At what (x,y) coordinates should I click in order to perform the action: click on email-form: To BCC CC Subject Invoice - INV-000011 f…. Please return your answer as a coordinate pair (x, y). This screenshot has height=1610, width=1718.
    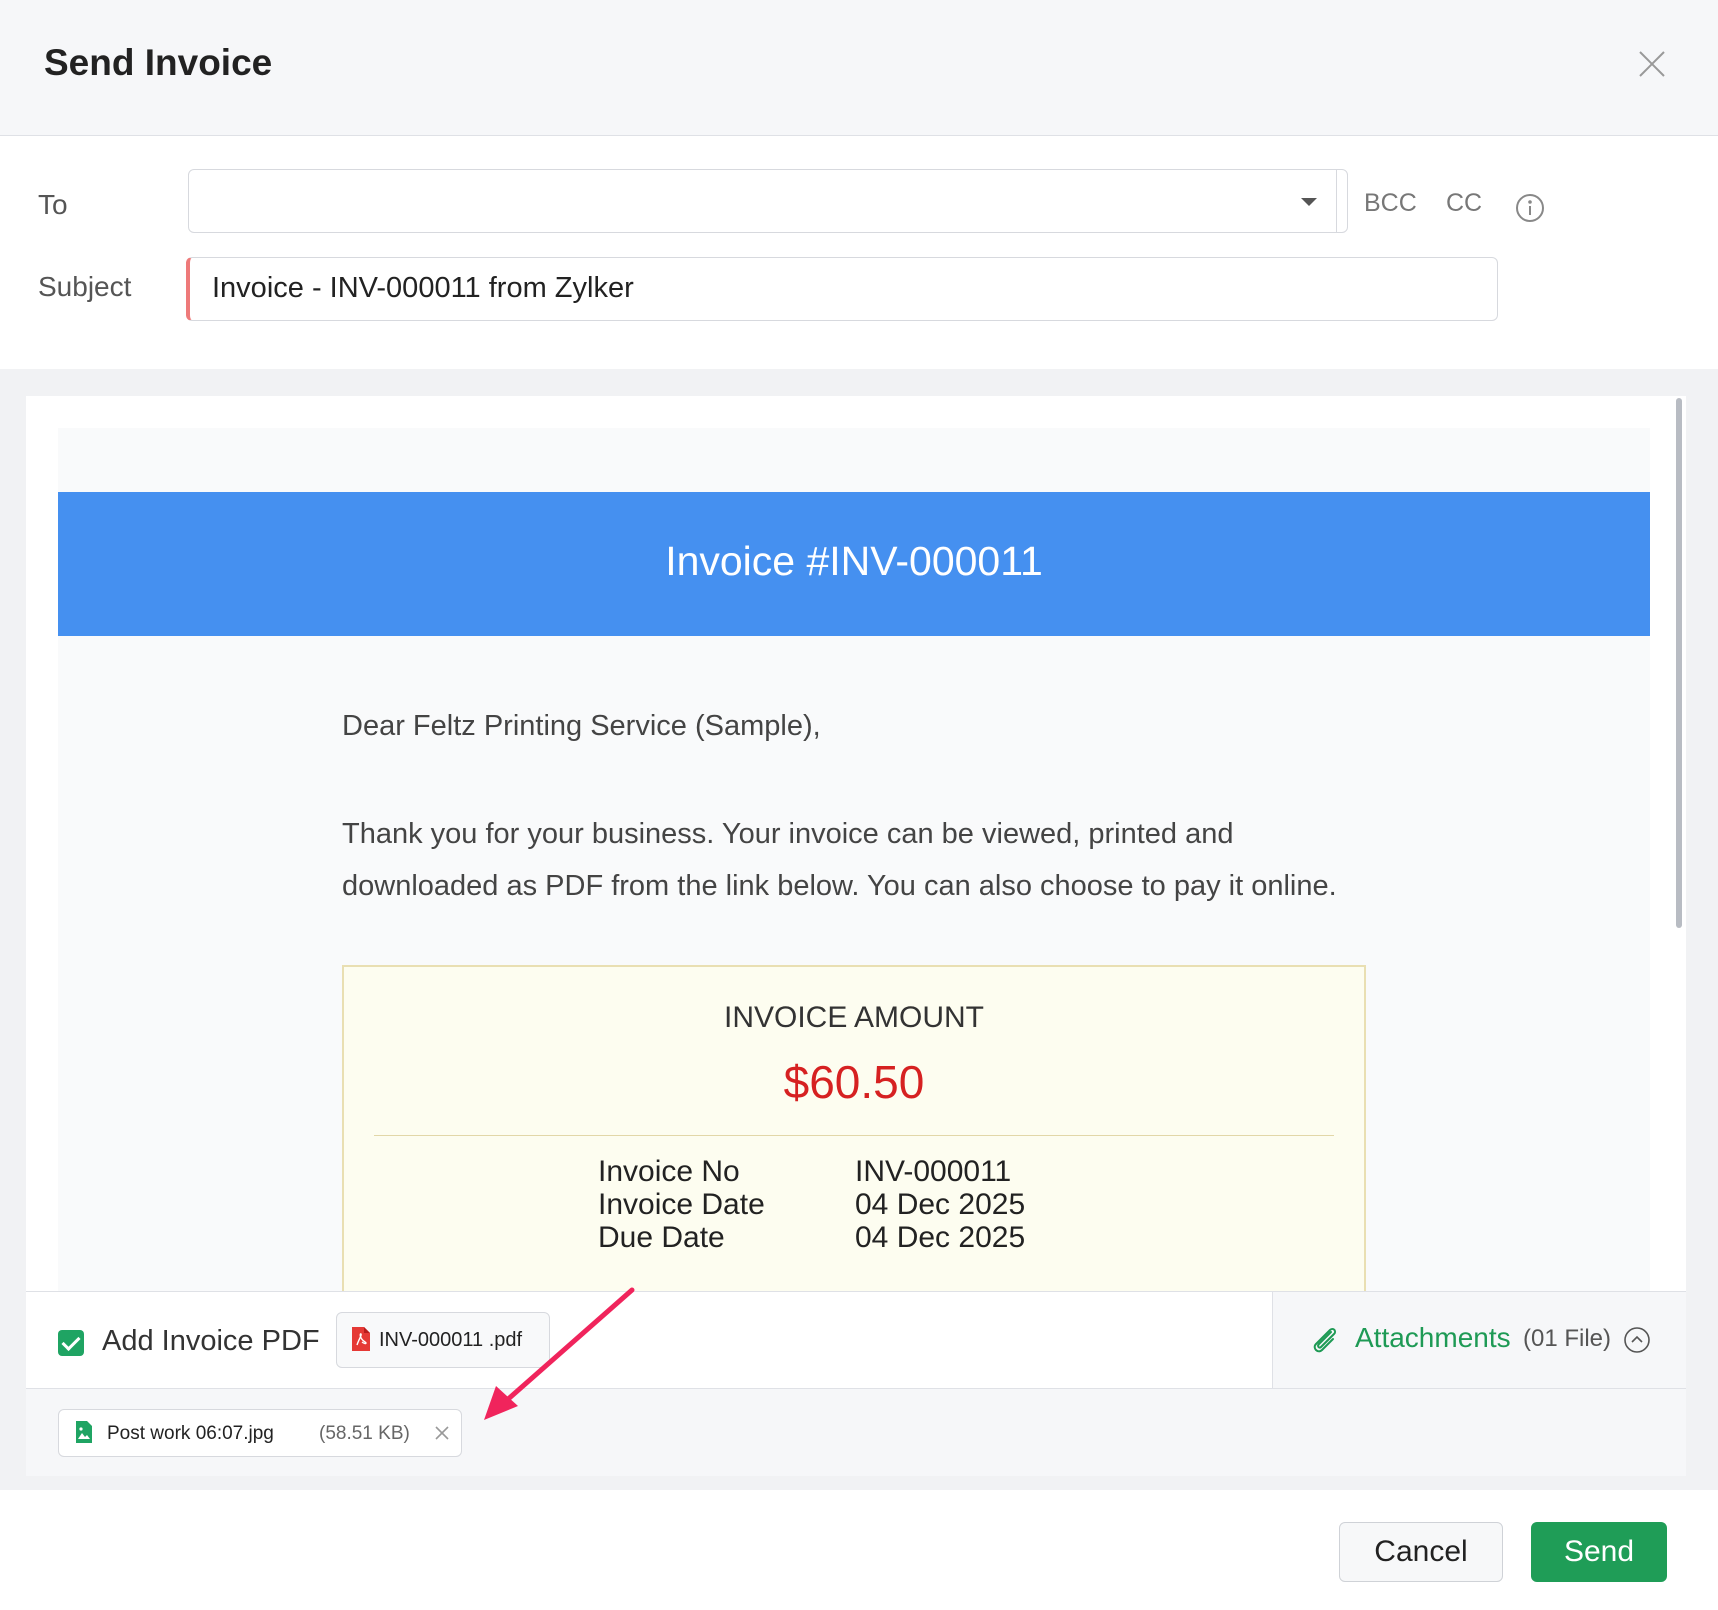
    Looking at the image, I should click on (859, 253).